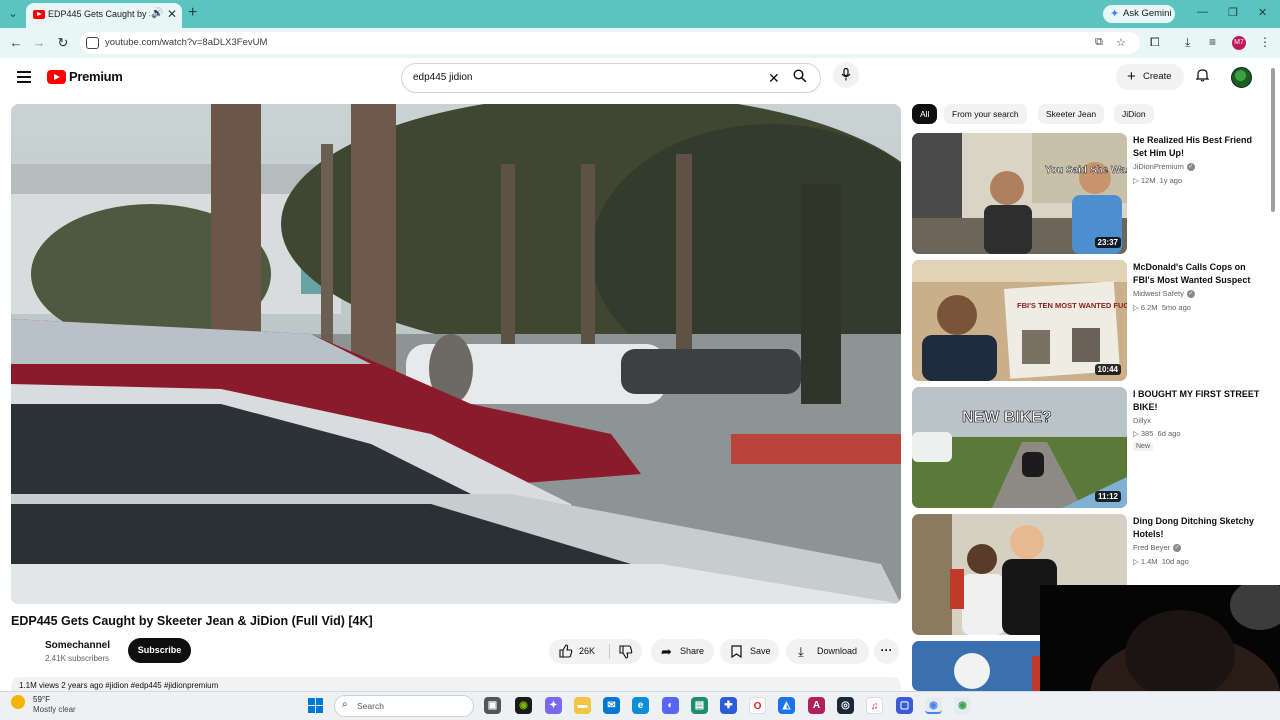  What do you see at coordinates (1160, 640) in the screenshot?
I see `webcam-feed-image` at bounding box center [1160, 640].